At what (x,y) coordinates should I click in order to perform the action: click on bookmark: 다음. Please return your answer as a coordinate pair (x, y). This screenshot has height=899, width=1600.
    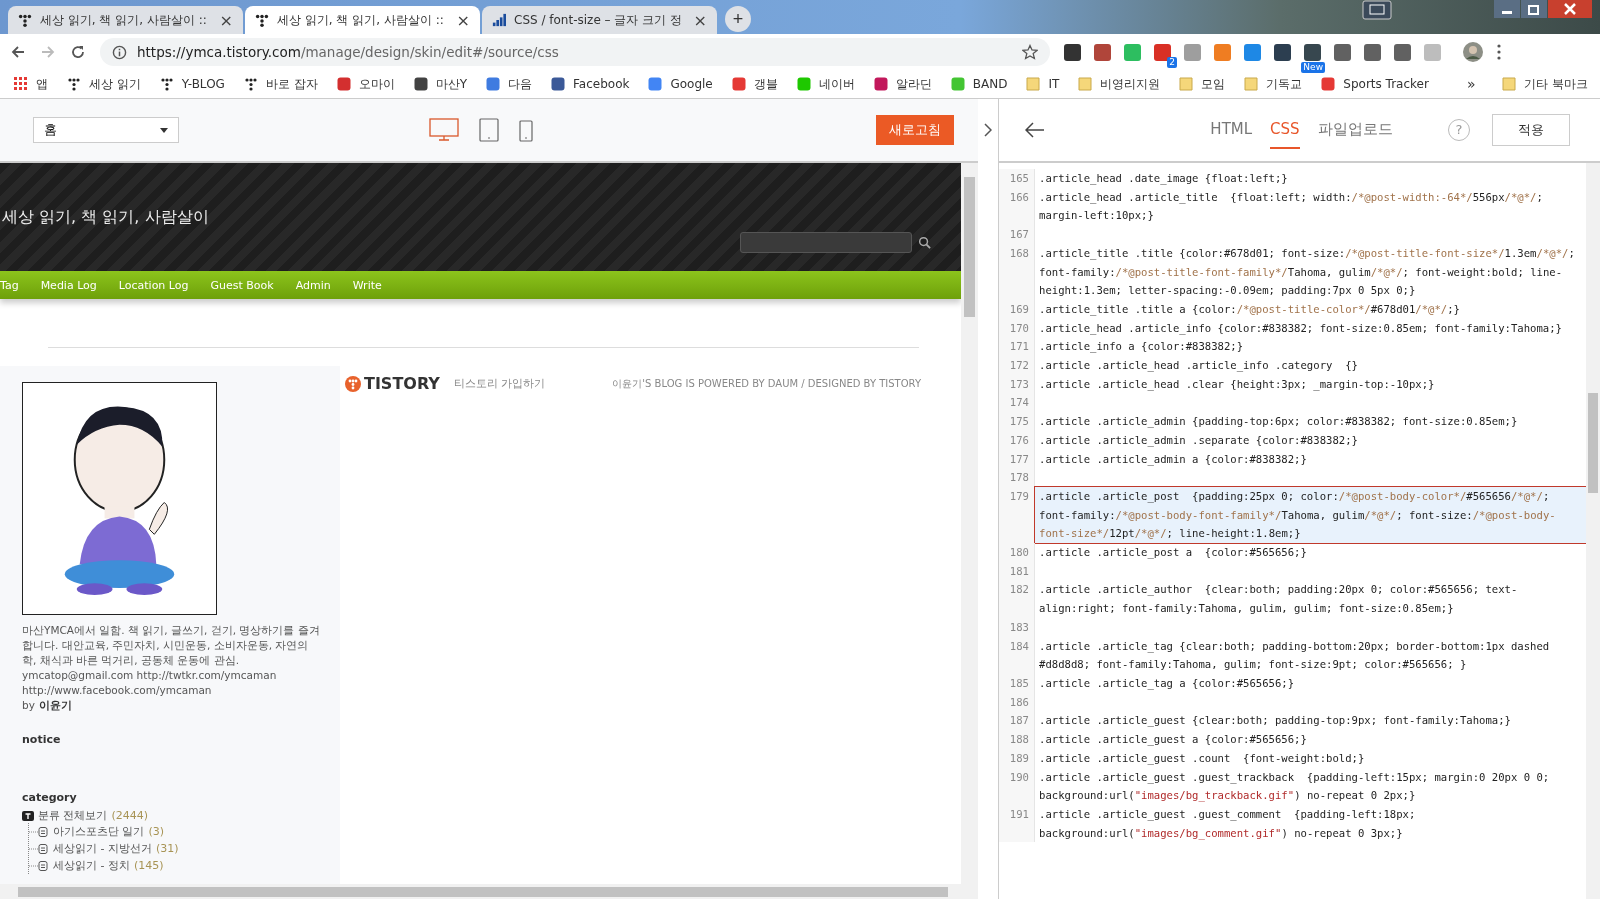
    Looking at the image, I should click on (509, 84).